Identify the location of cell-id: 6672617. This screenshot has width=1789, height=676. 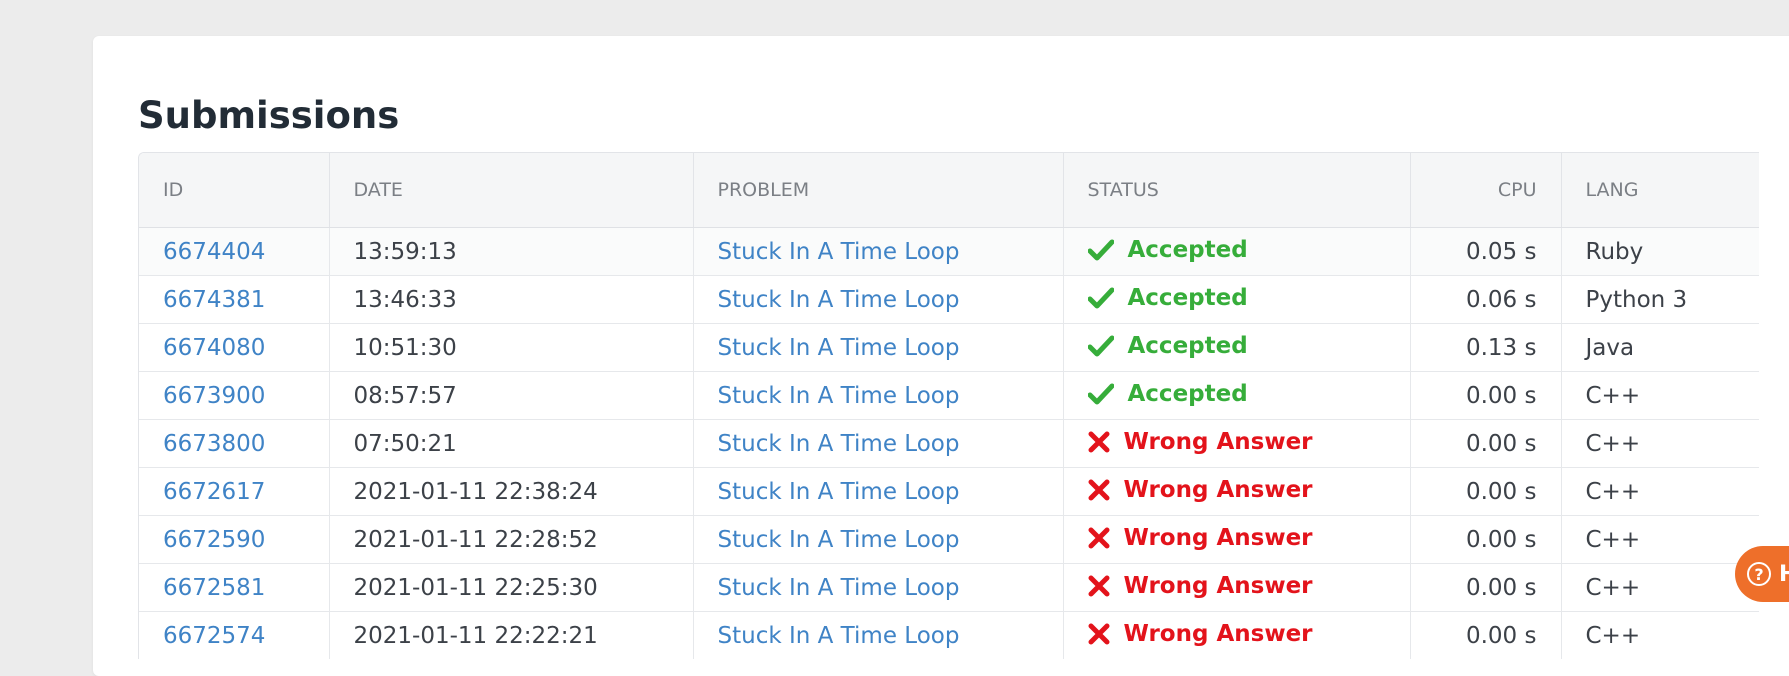
(234, 491).